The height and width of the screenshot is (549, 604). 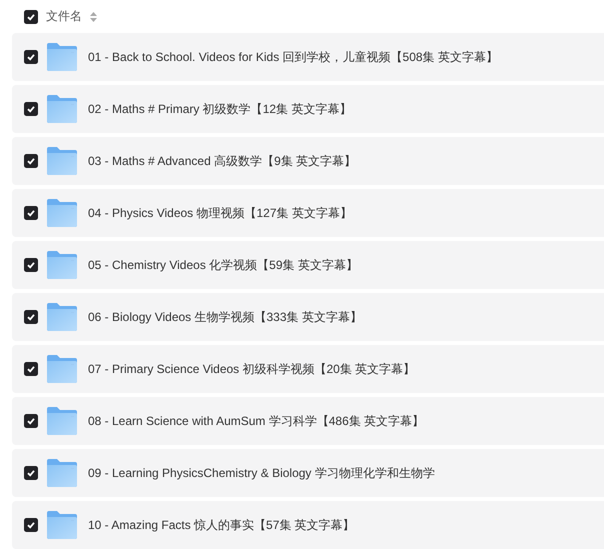 I want to click on file-row: 10 - Amazing Facts 惊人的事实【57集 英文字幕】, so click(x=308, y=525).